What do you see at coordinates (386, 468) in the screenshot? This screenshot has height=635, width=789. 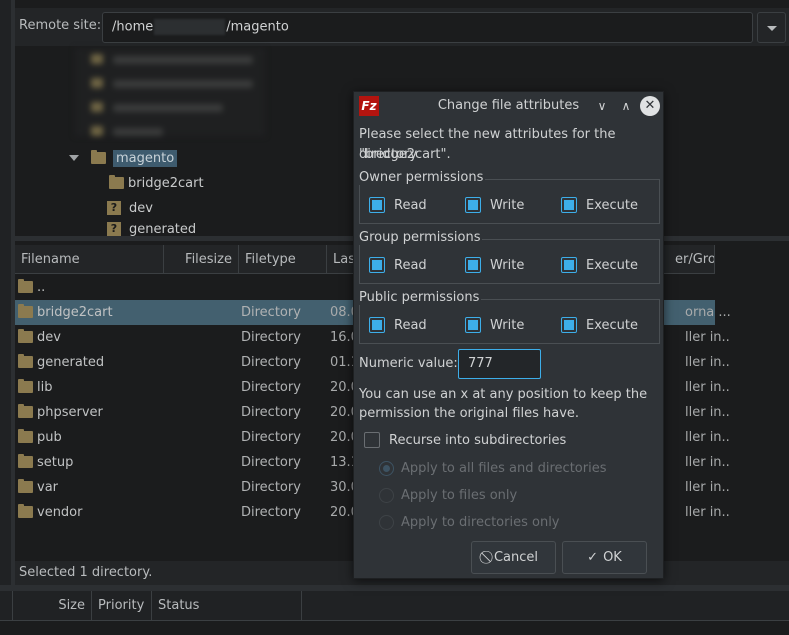 I see `radio-selected-icon` at bounding box center [386, 468].